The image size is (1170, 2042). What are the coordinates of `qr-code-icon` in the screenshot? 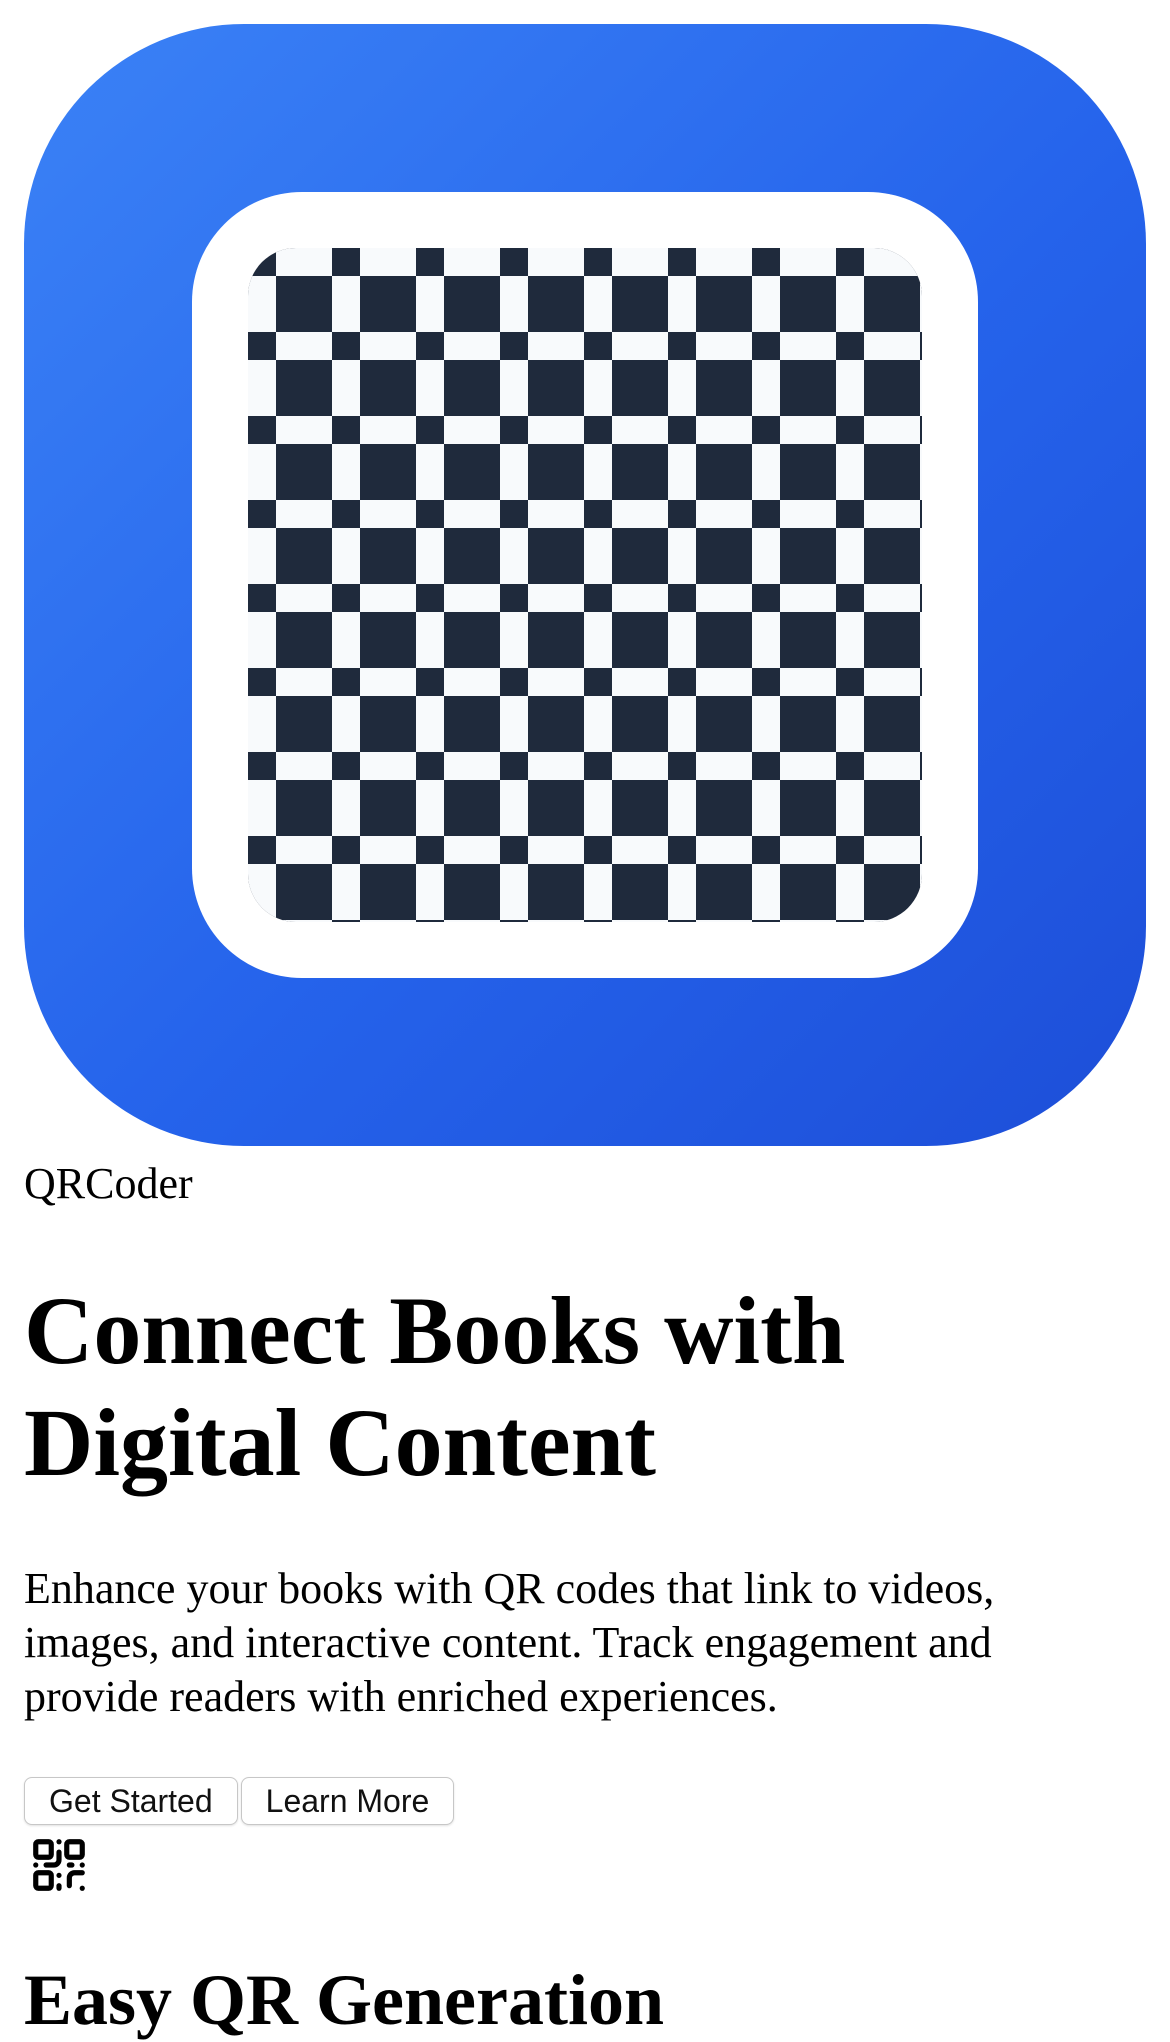 It's located at (59, 1865).